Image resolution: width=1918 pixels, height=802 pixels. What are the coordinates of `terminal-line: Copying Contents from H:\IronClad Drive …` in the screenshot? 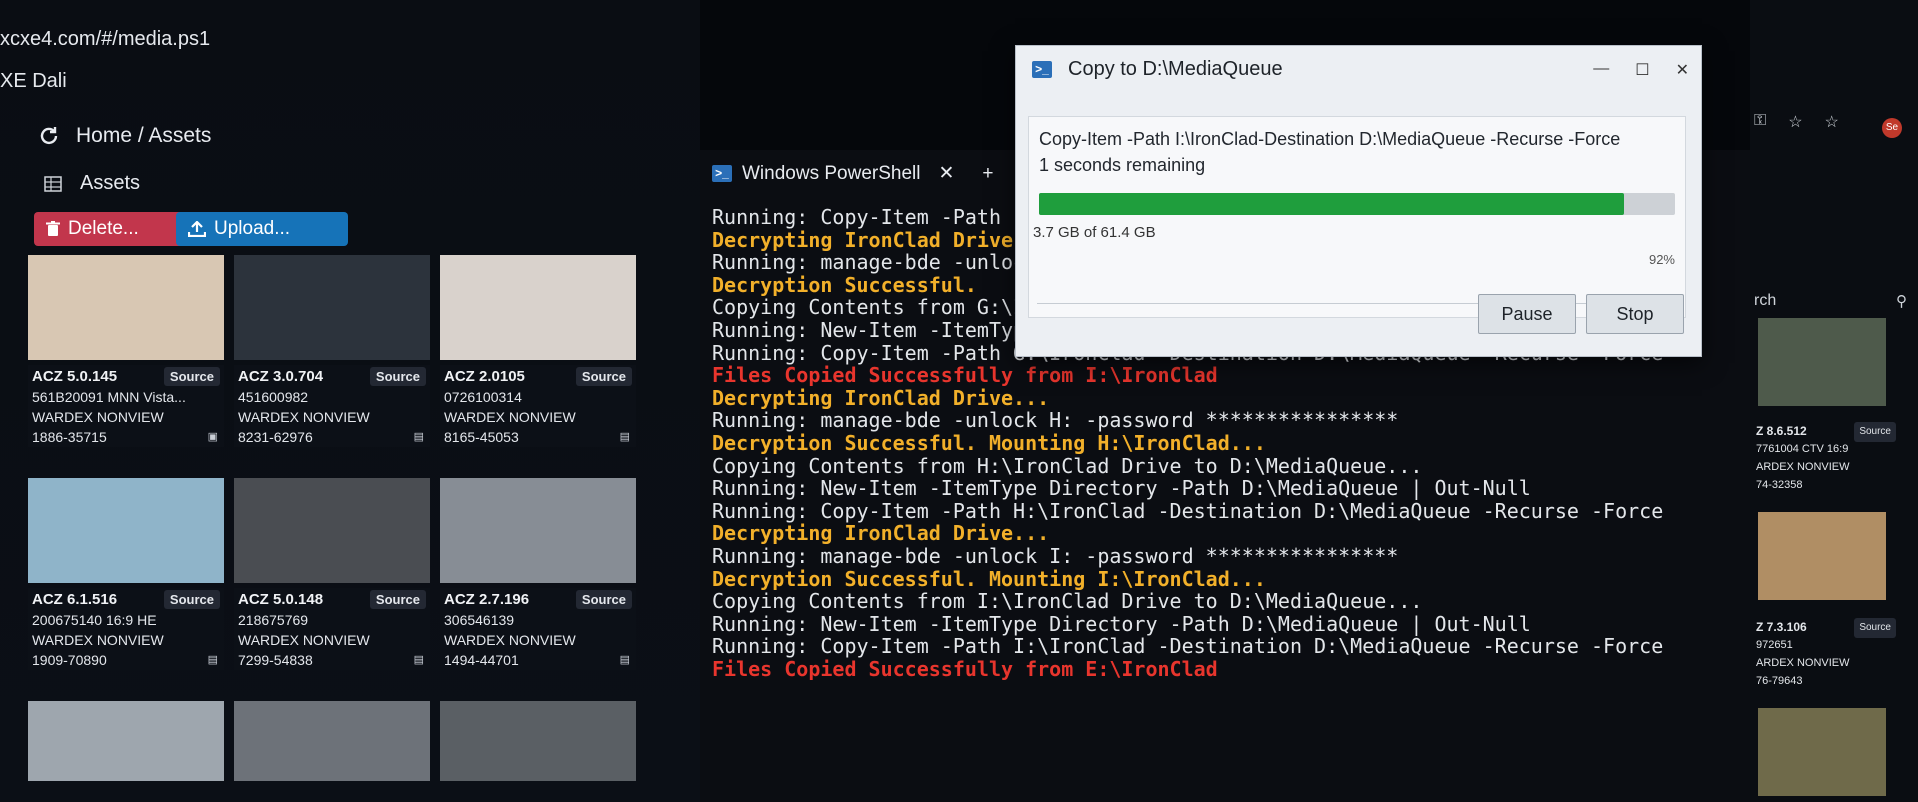 It's located at (1067, 465).